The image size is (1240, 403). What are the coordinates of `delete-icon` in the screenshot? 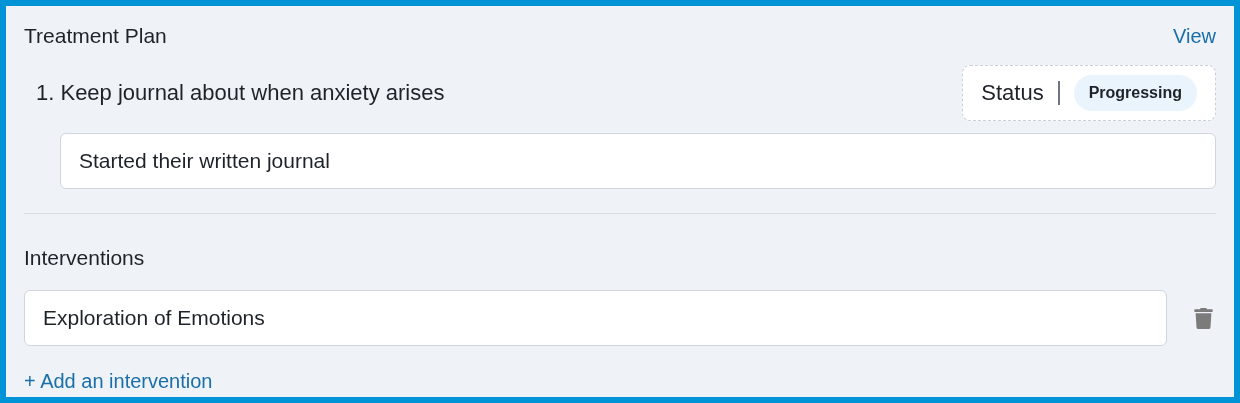 It's located at (1203, 318).